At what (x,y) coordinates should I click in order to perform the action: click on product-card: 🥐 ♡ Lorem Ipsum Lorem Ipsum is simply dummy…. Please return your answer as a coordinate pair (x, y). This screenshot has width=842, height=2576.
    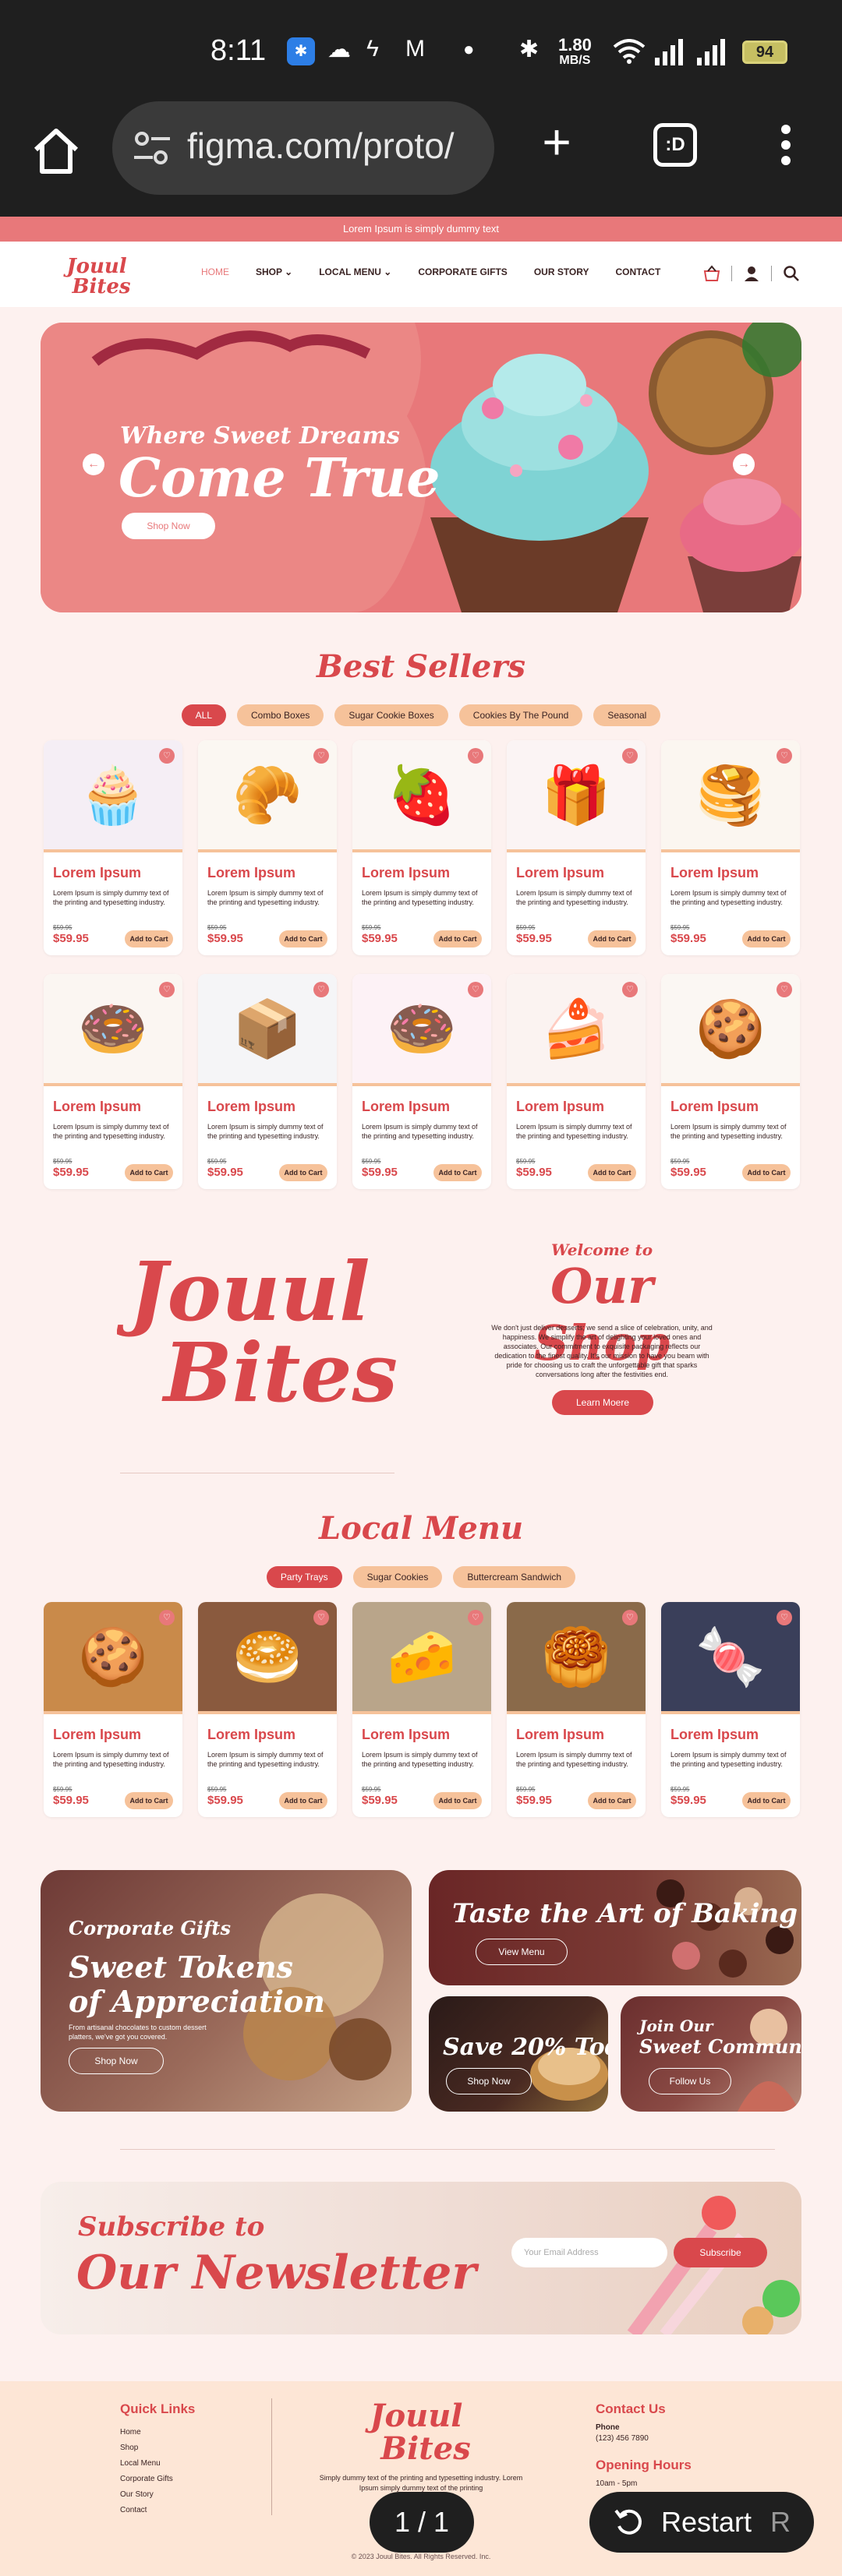
    Looking at the image, I should click on (267, 847).